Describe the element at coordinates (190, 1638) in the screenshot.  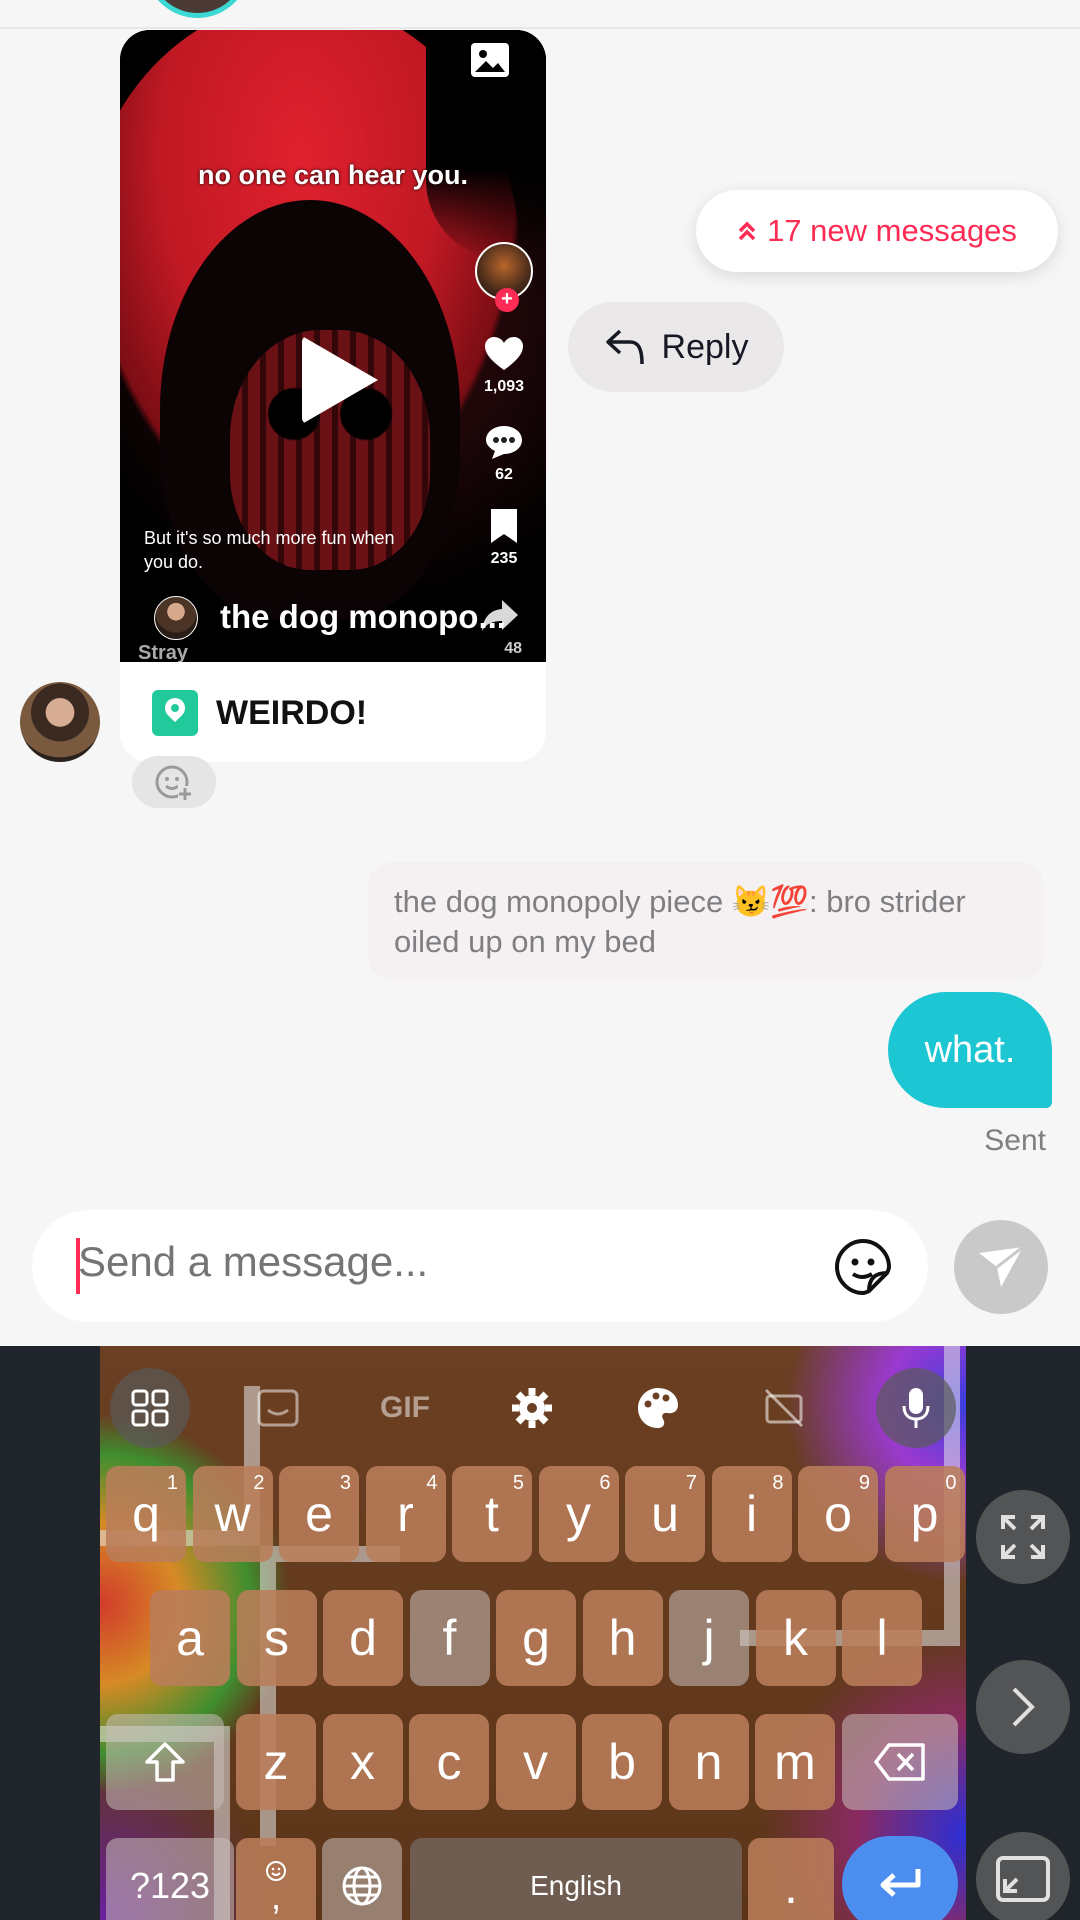
I see `key-a: a` at that location.